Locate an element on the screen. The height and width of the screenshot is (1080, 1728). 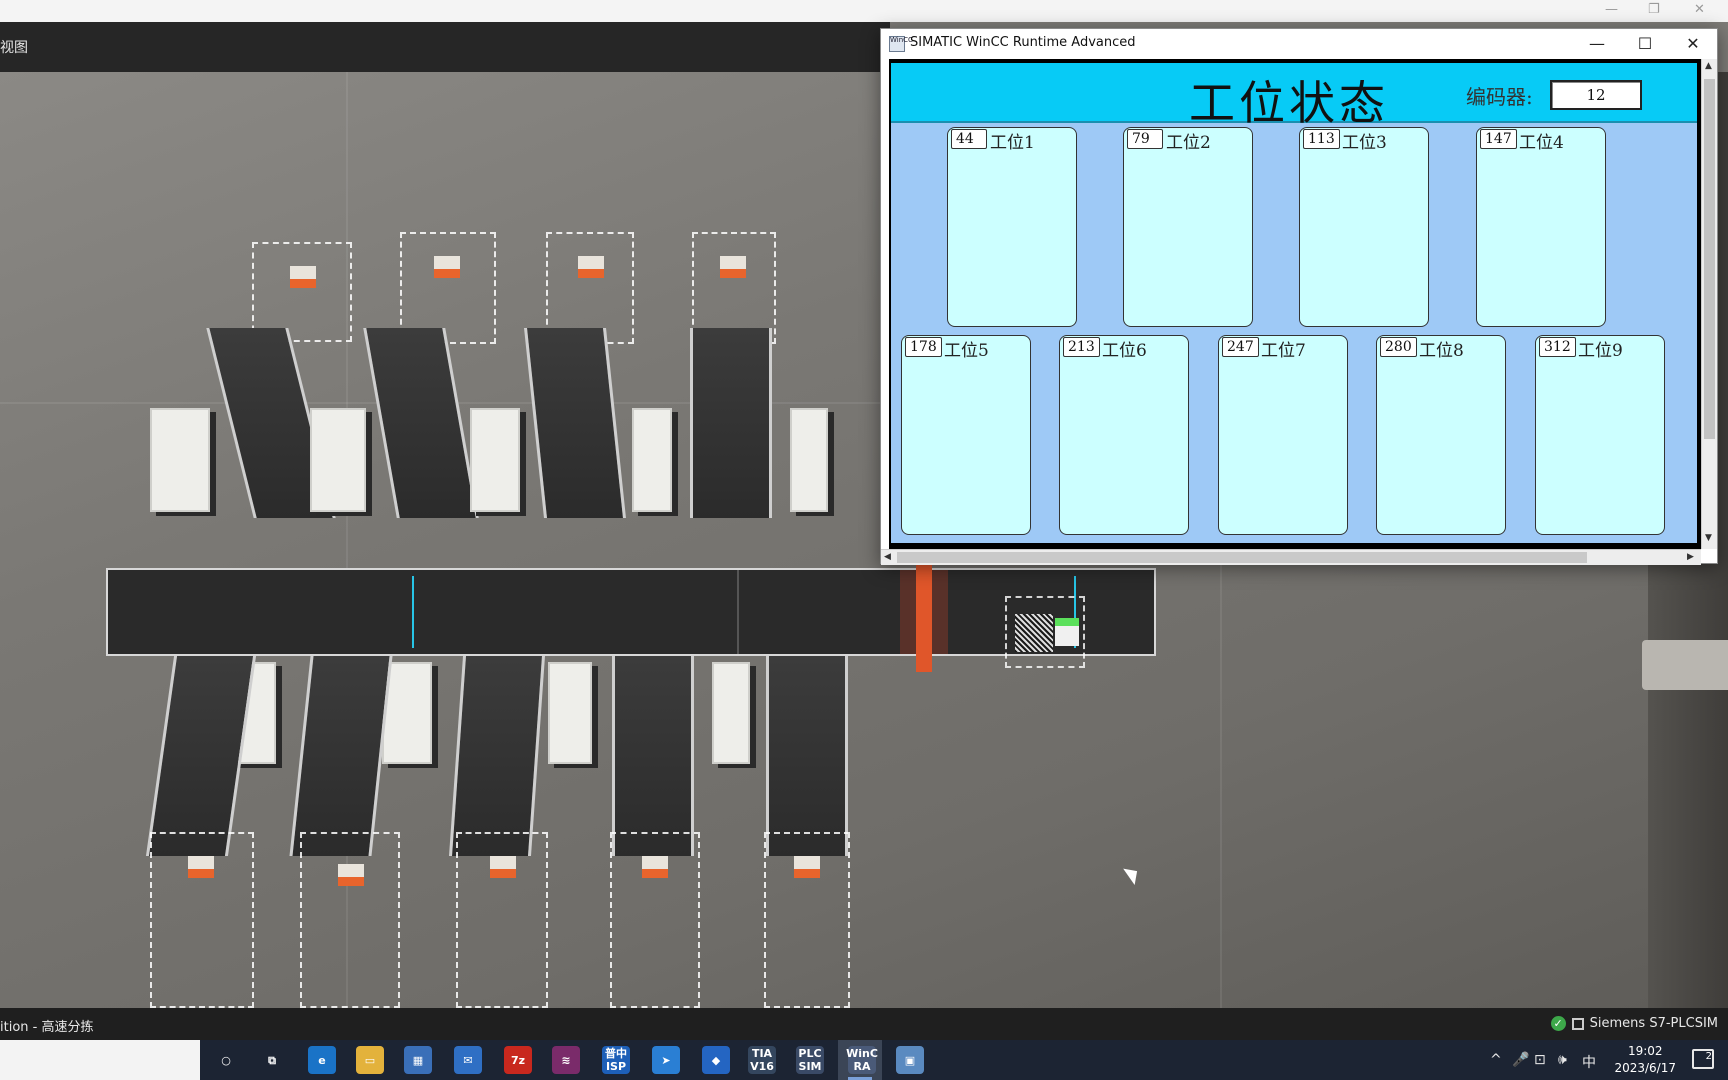
station-3: 113 工位3 is located at coordinates (1364, 227).